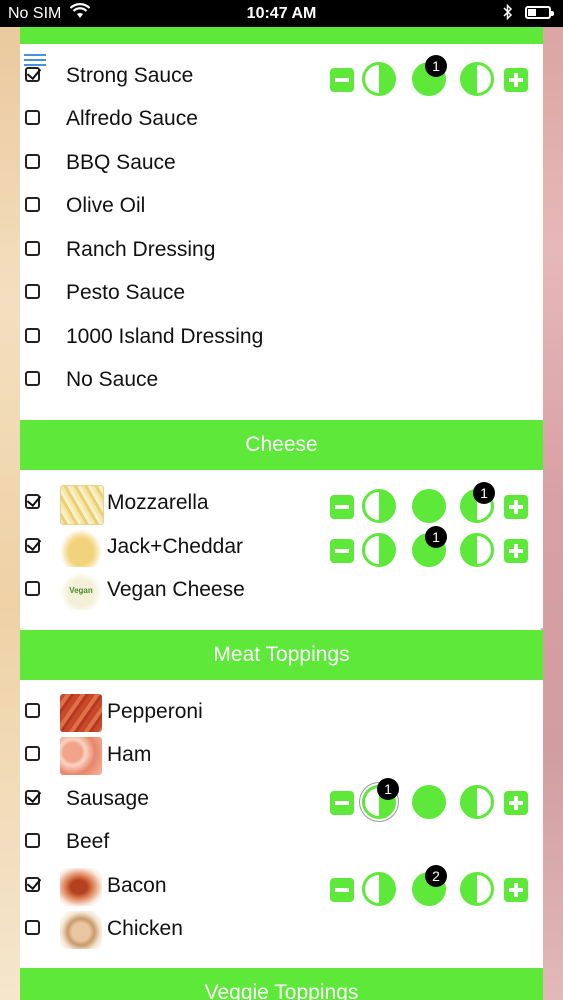  I want to click on ham-thumbnail, so click(81, 756).